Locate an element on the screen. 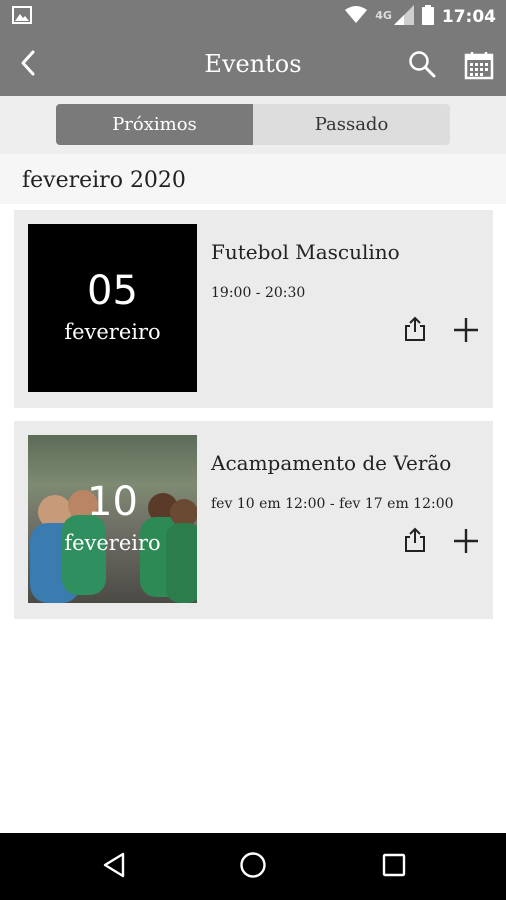 Image resolution: width=506 pixels, height=900 pixels. tab-proximos: Próximos is located at coordinates (154, 124).